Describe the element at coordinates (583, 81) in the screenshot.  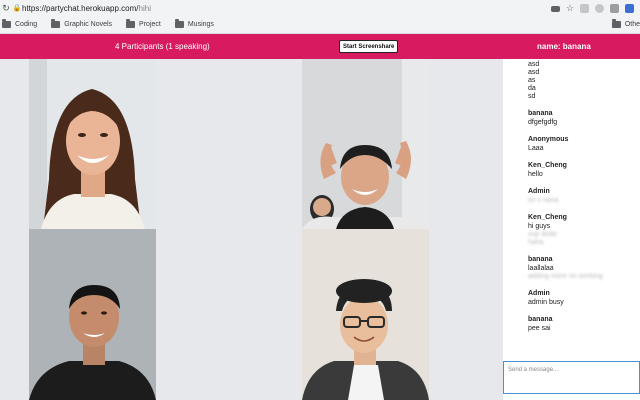
I see `chat-message: asd asd as da sd` at that location.